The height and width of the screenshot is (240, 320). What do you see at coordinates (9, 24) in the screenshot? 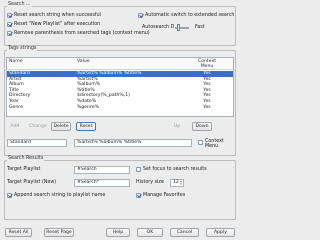
I see `reset-new-playlist-checkbox` at bounding box center [9, 24].